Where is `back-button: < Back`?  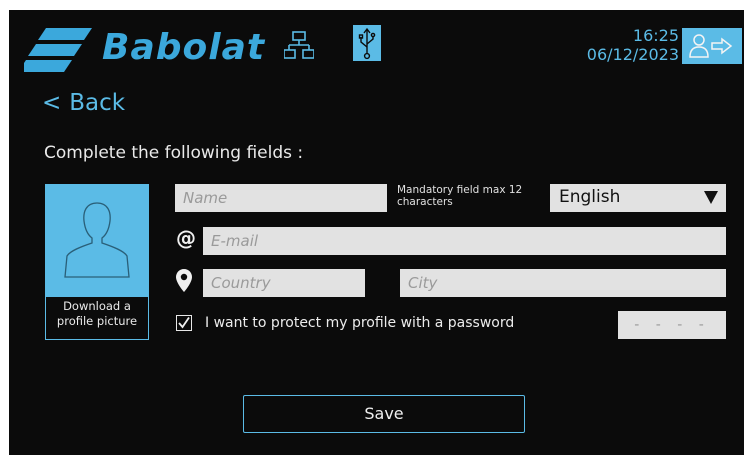 back-button: < Back is located at coordinates (83, 103).